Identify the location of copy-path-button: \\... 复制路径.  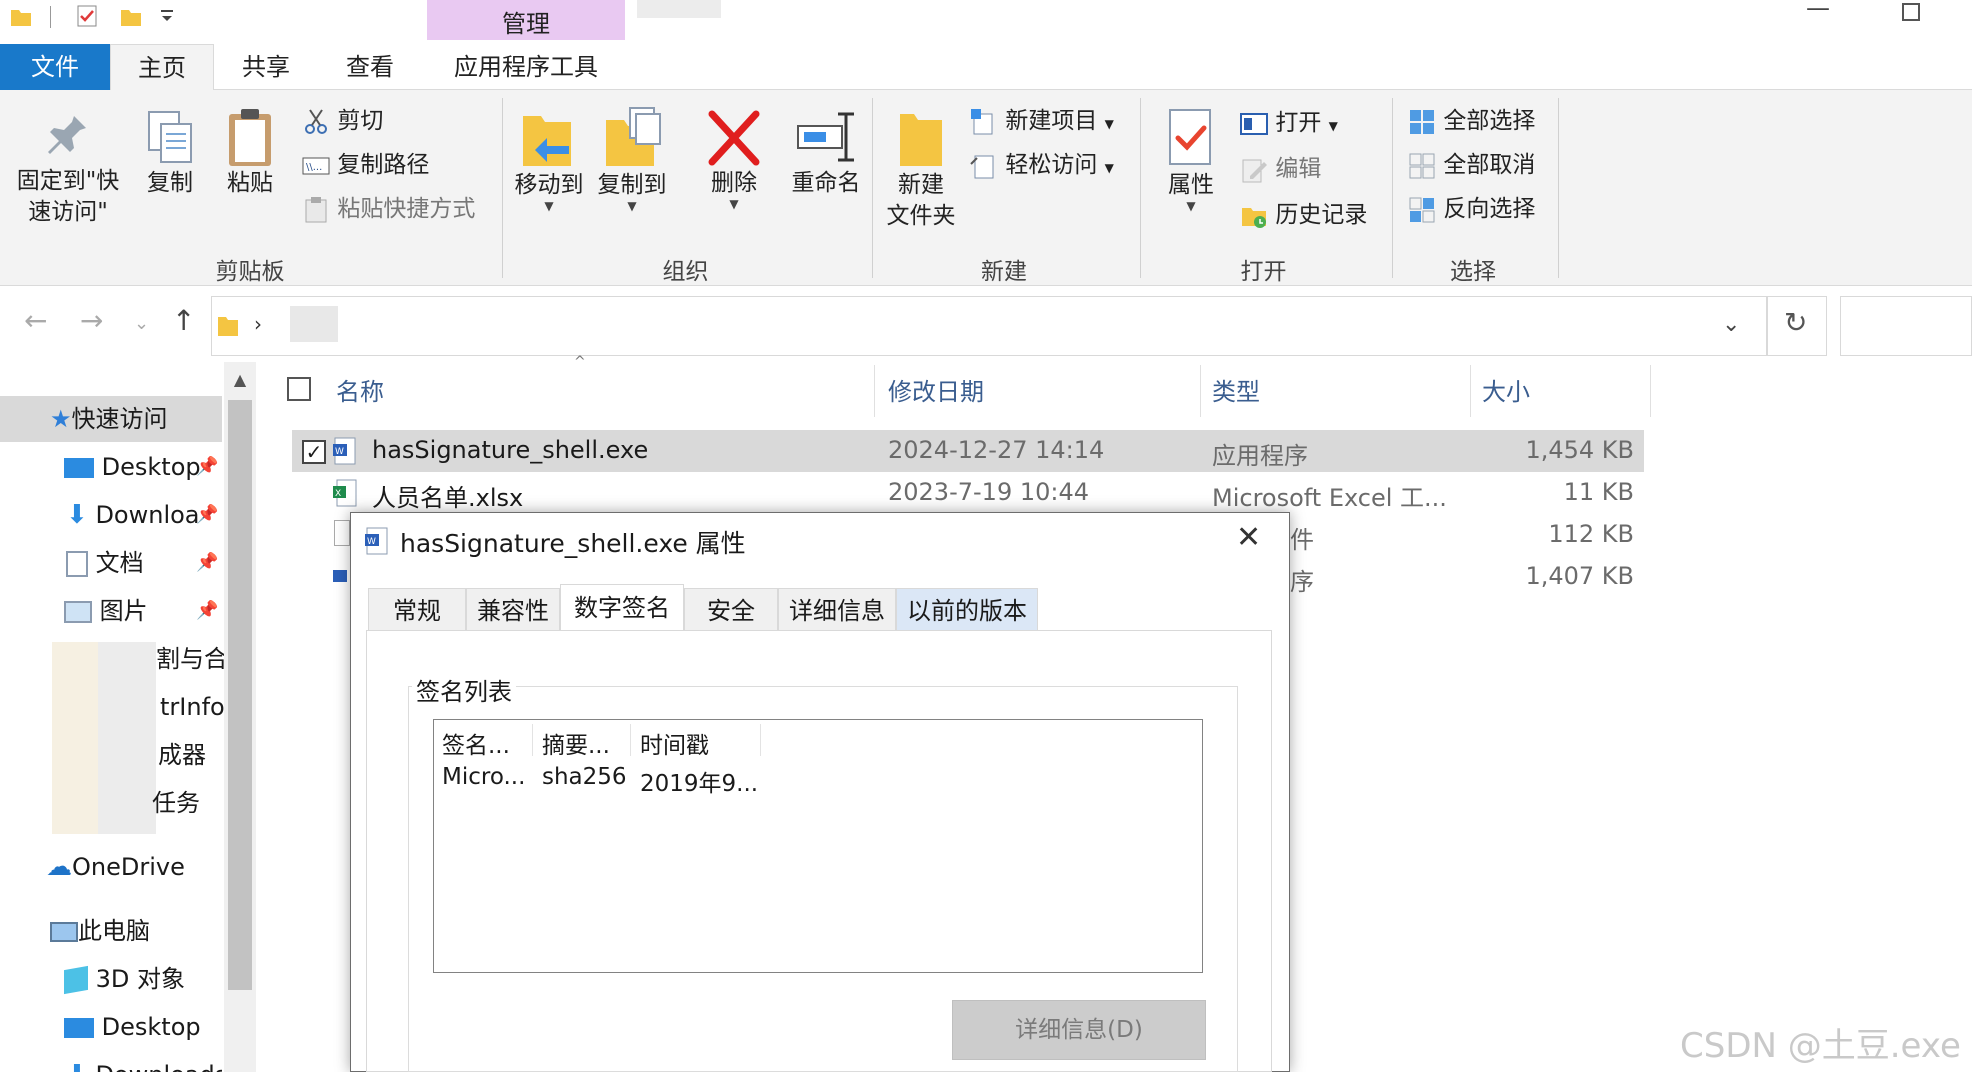
(365, 165).